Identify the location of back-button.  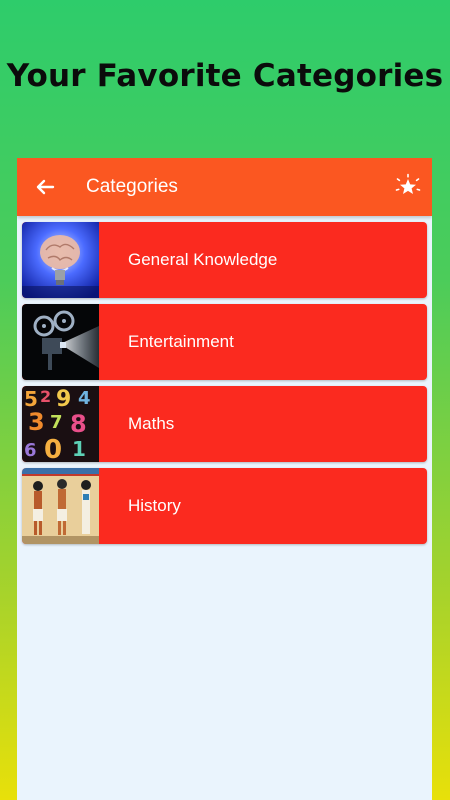
(45, 187).